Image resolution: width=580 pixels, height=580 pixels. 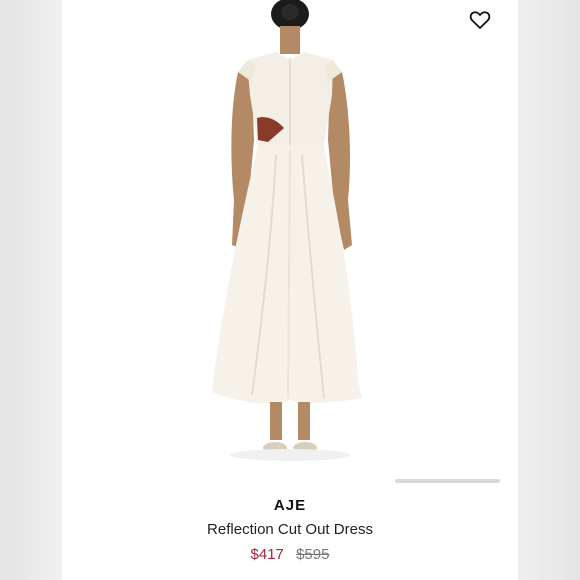 What do you see at coordinates (290, 529) in the screenshot?
I see `product-name: Reflection Cut Out Dress` at bounding box center [290, 529].